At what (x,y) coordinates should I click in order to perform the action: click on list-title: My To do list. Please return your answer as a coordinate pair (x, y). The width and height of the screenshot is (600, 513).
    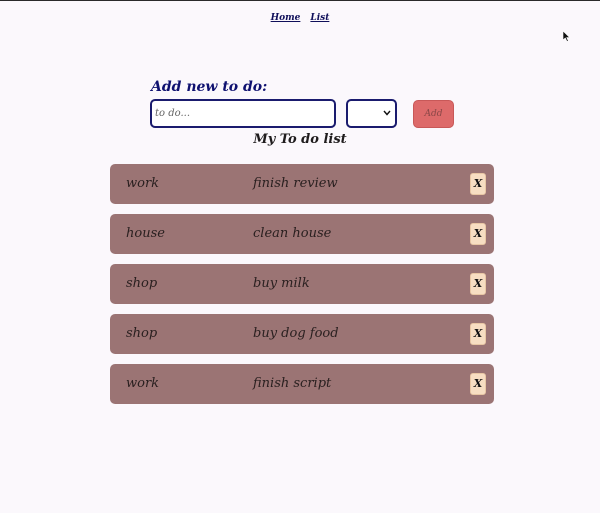
    Looking at the image, I should click on (300, 139).